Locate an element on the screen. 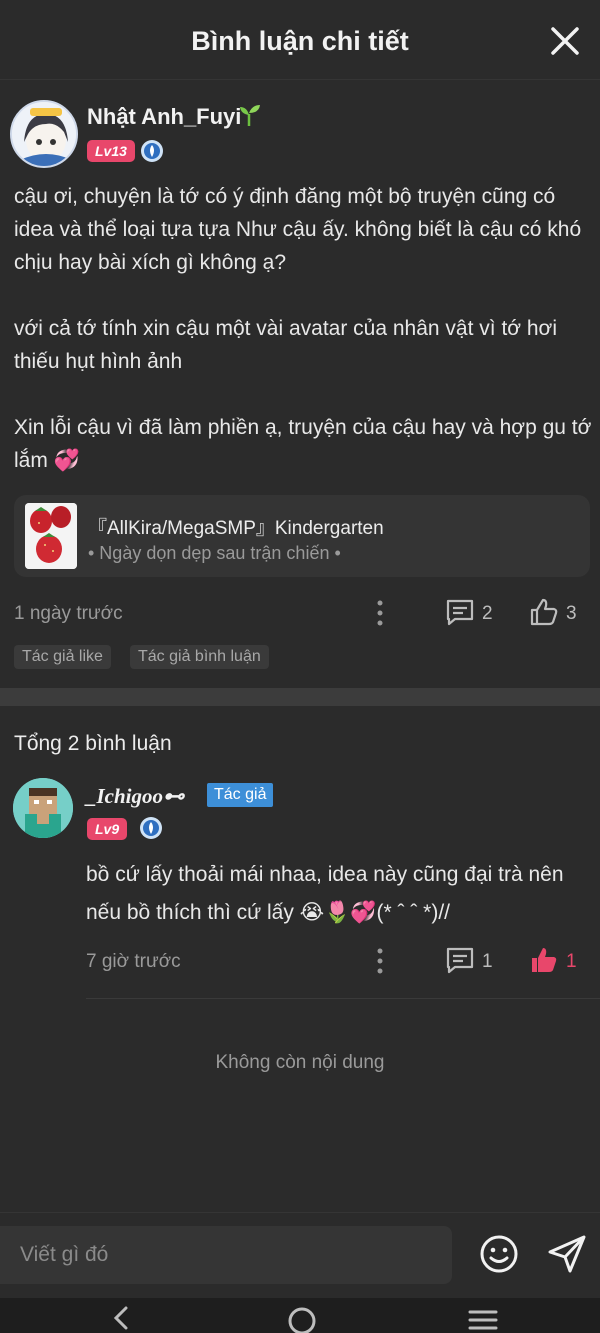  author-name: Nhật Anh_Fuyi is located at coordinates (164, 117).